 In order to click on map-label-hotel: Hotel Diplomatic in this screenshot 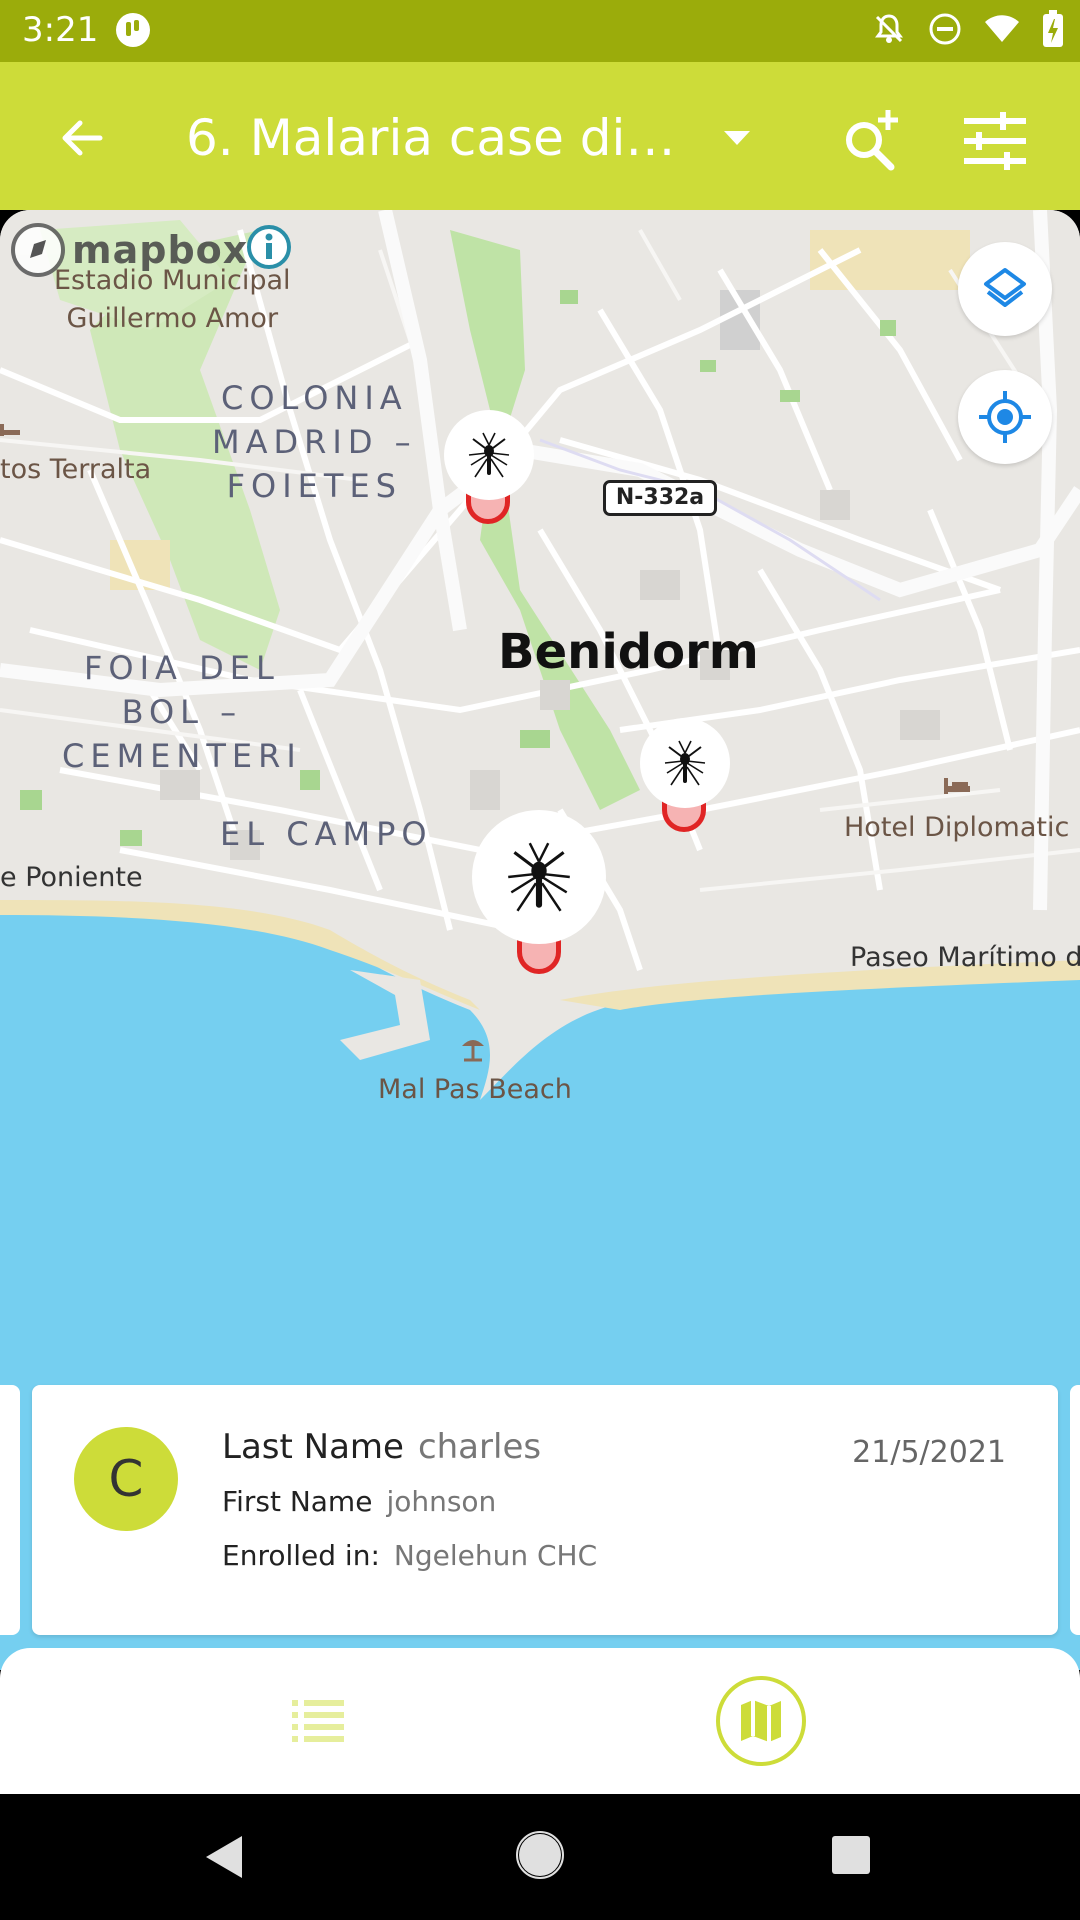, I will do `click(957, 827)`.